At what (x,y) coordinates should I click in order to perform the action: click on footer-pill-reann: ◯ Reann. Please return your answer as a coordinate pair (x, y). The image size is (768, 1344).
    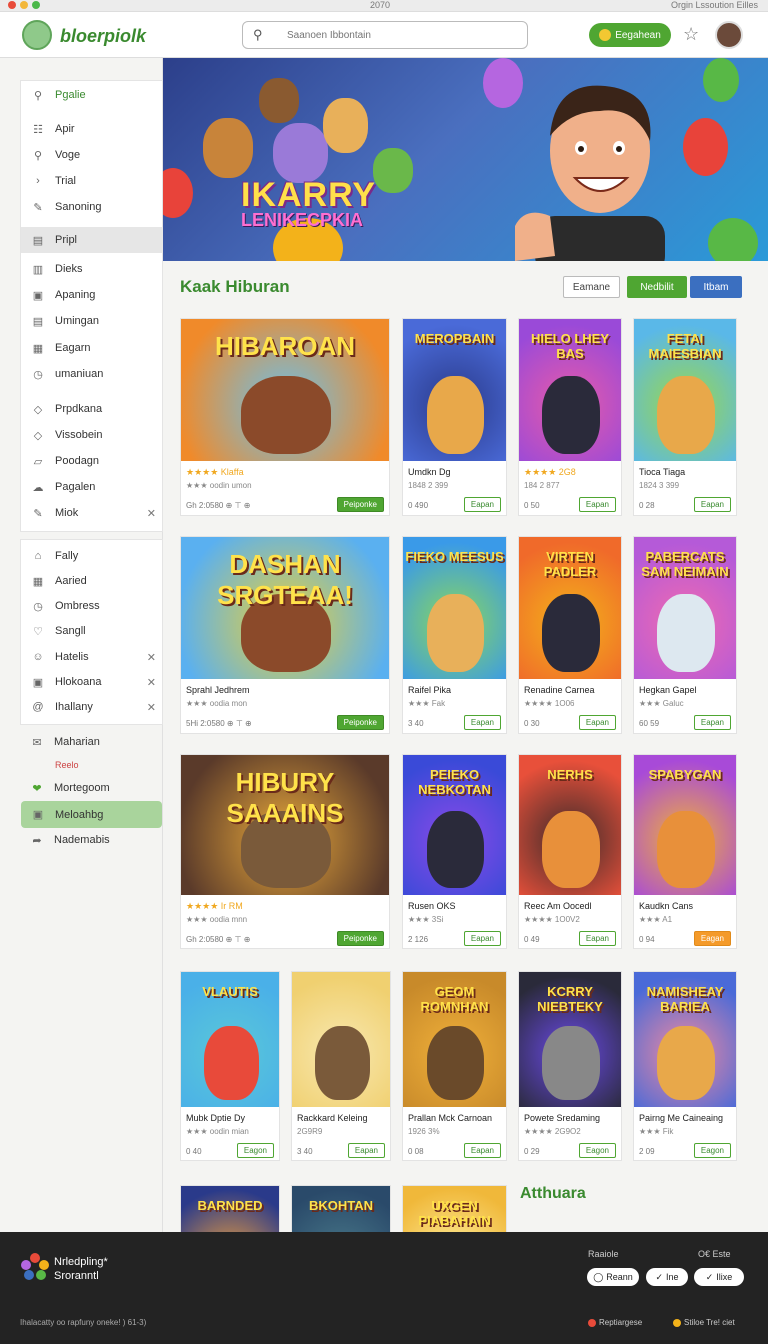
    Looking at the image, I should click on (613, 1277).